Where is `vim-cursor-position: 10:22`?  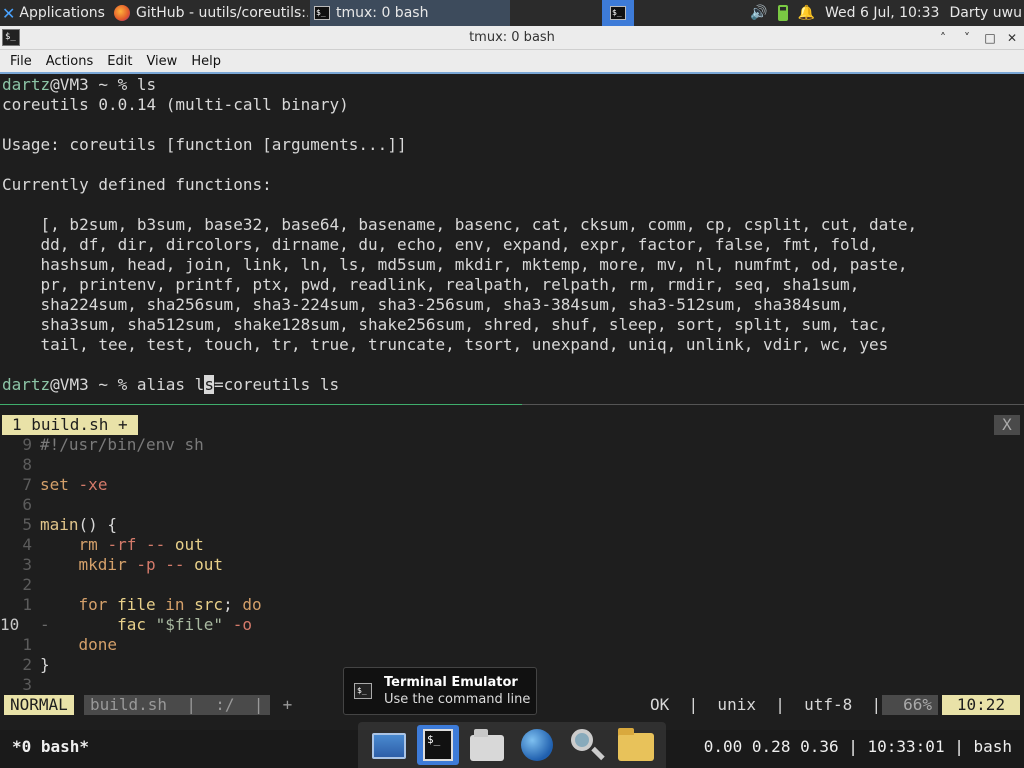
vim-cursor-position: 10:22 is located at coordinates (981, 705).